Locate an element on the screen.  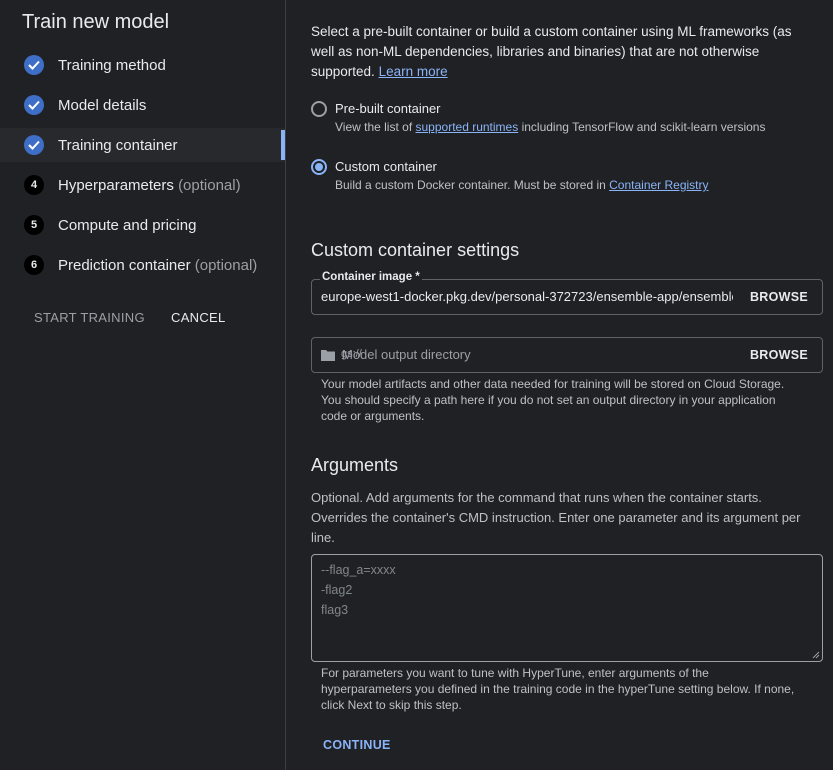
arguments-textarea: --flag_a=xxxx -flag2 flag3 is located at coordinates (567, 608).